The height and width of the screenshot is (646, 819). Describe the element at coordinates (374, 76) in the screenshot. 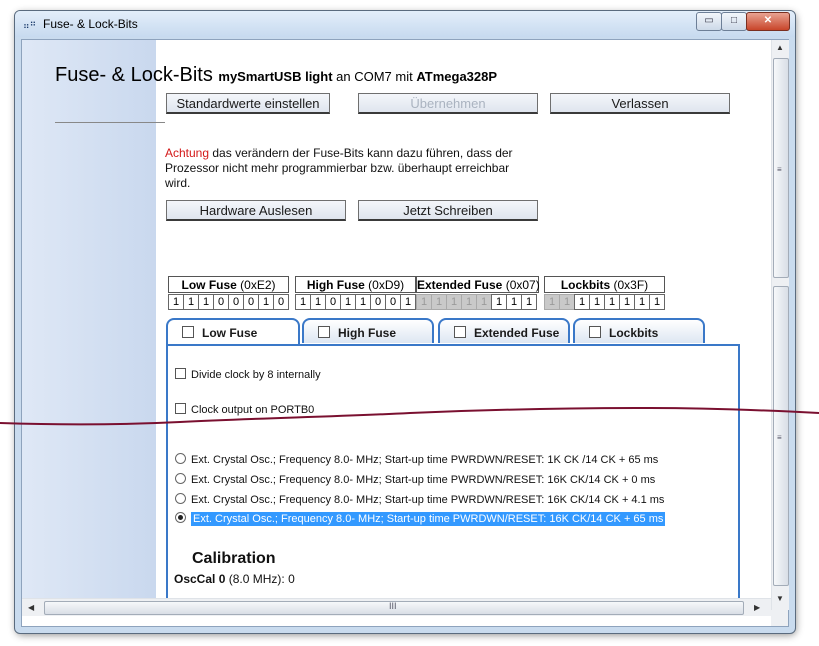

I see `connection-text: an COM7 mit` at that location.